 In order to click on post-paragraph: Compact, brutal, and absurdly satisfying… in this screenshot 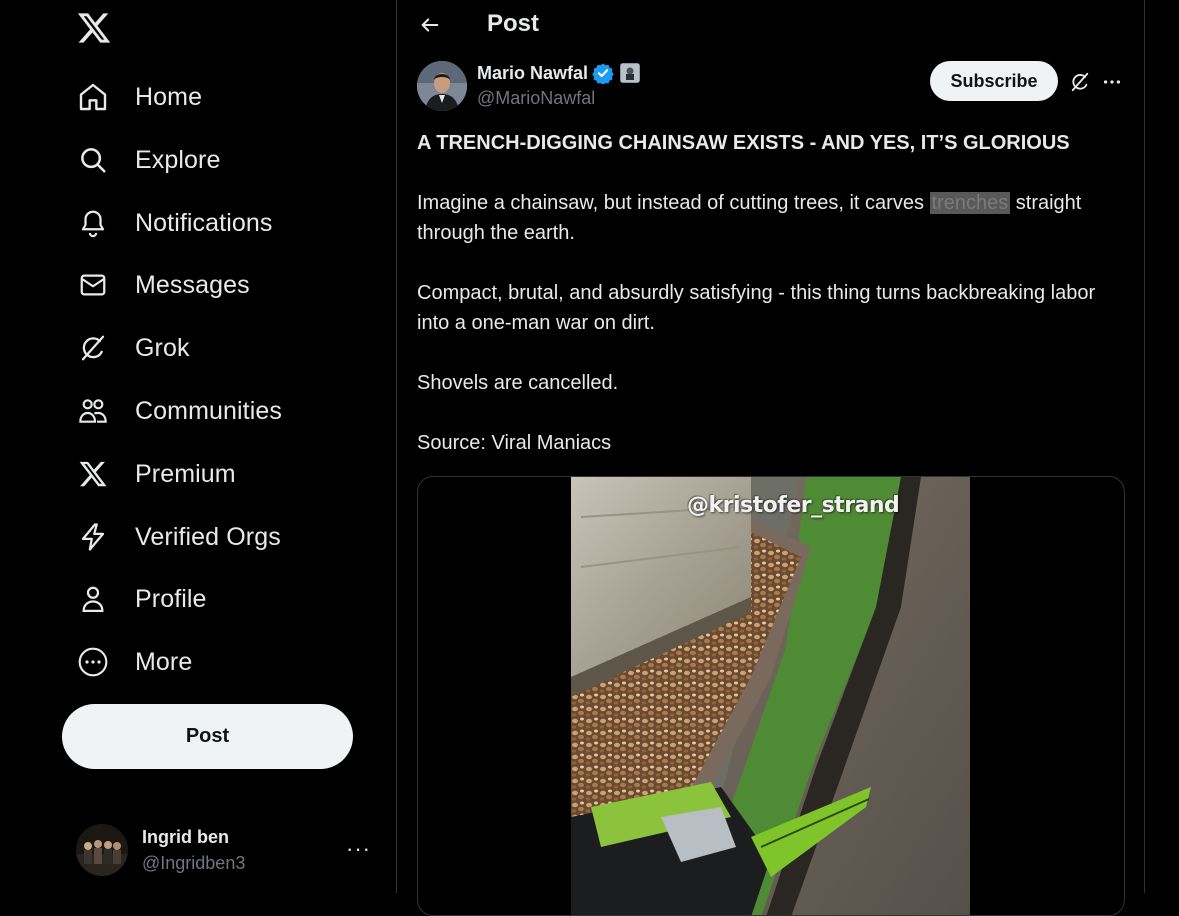, I will do `click(756, 308)`.